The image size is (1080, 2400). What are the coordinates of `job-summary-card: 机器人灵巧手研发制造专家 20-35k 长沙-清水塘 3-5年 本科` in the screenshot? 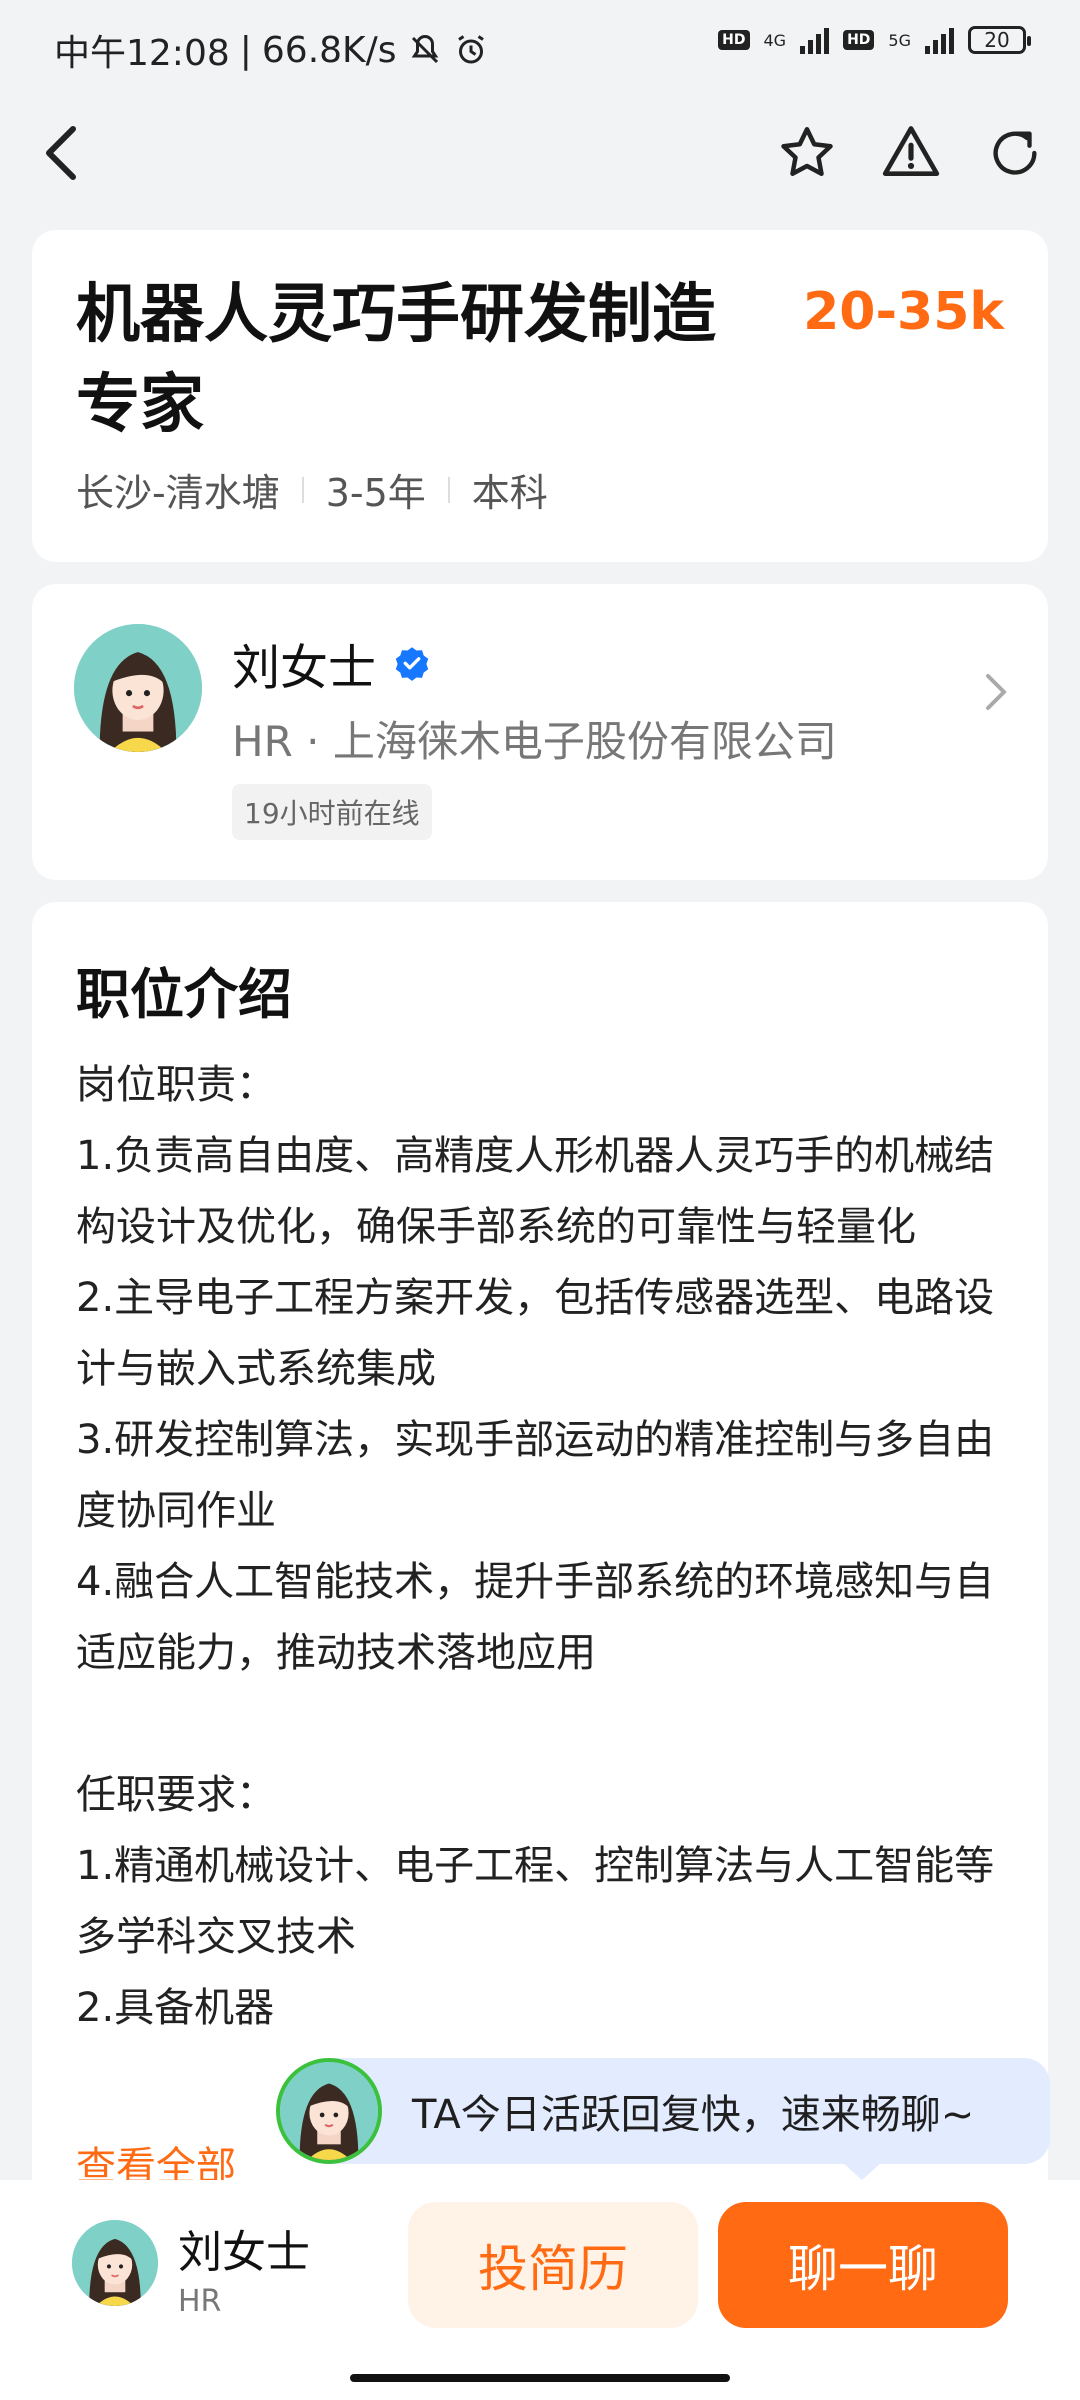 It's located at (540, 396).